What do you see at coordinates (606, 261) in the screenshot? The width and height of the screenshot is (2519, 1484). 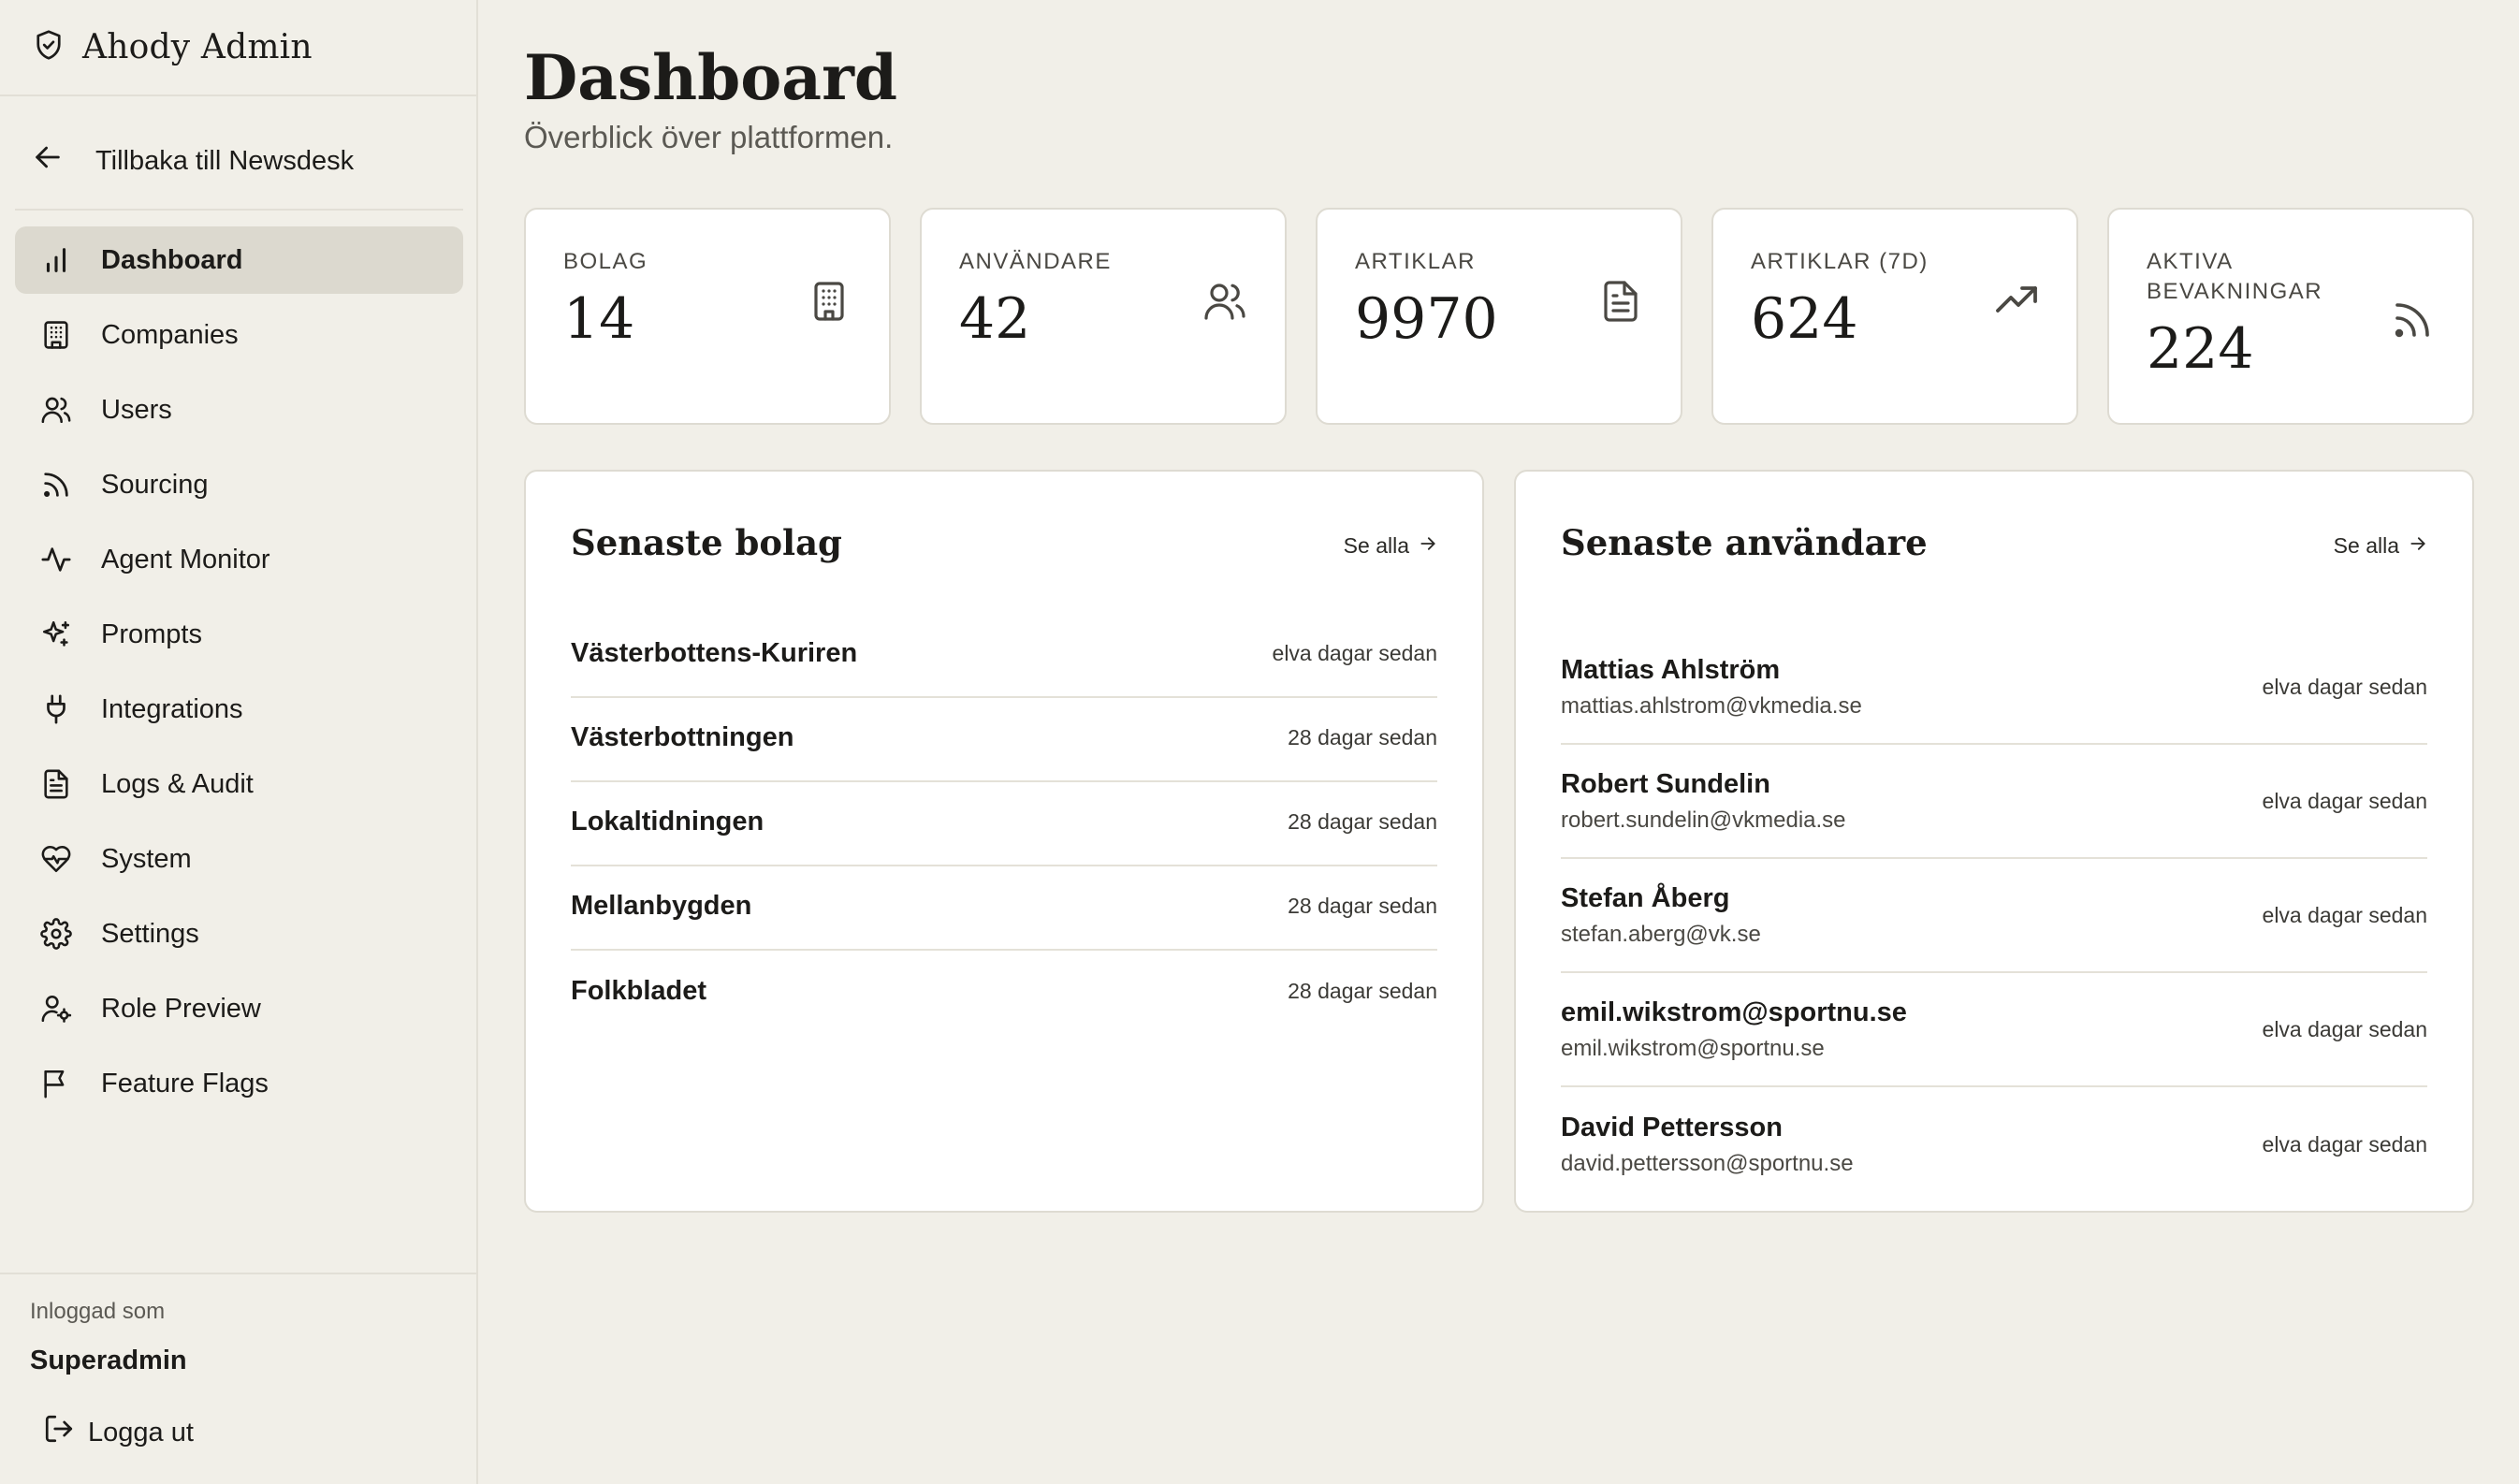 I see `stat-label: BOLAG` at bounding box center [606, 261].